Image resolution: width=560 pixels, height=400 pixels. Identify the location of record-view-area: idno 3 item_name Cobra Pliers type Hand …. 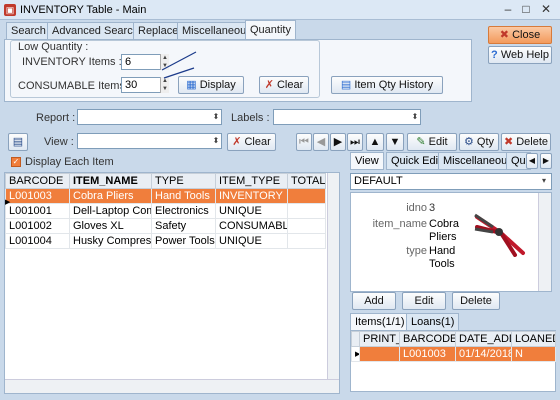
(451, 242).